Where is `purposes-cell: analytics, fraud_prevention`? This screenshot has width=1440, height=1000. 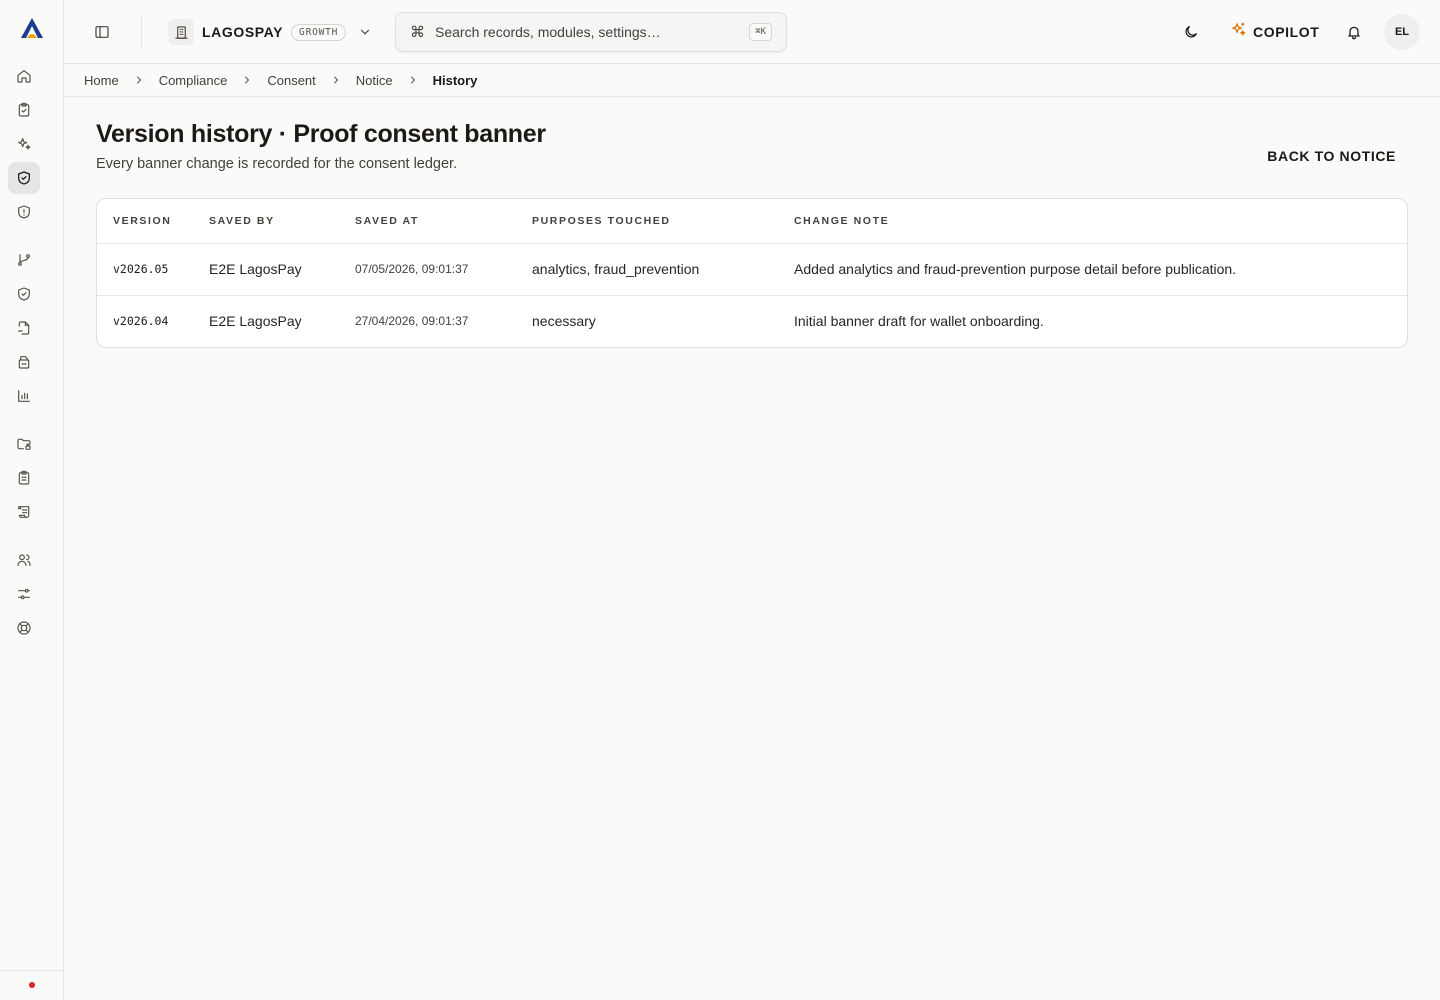
purposes-cell: analytics, fraud_prevention is located at coordinates (647, 269).